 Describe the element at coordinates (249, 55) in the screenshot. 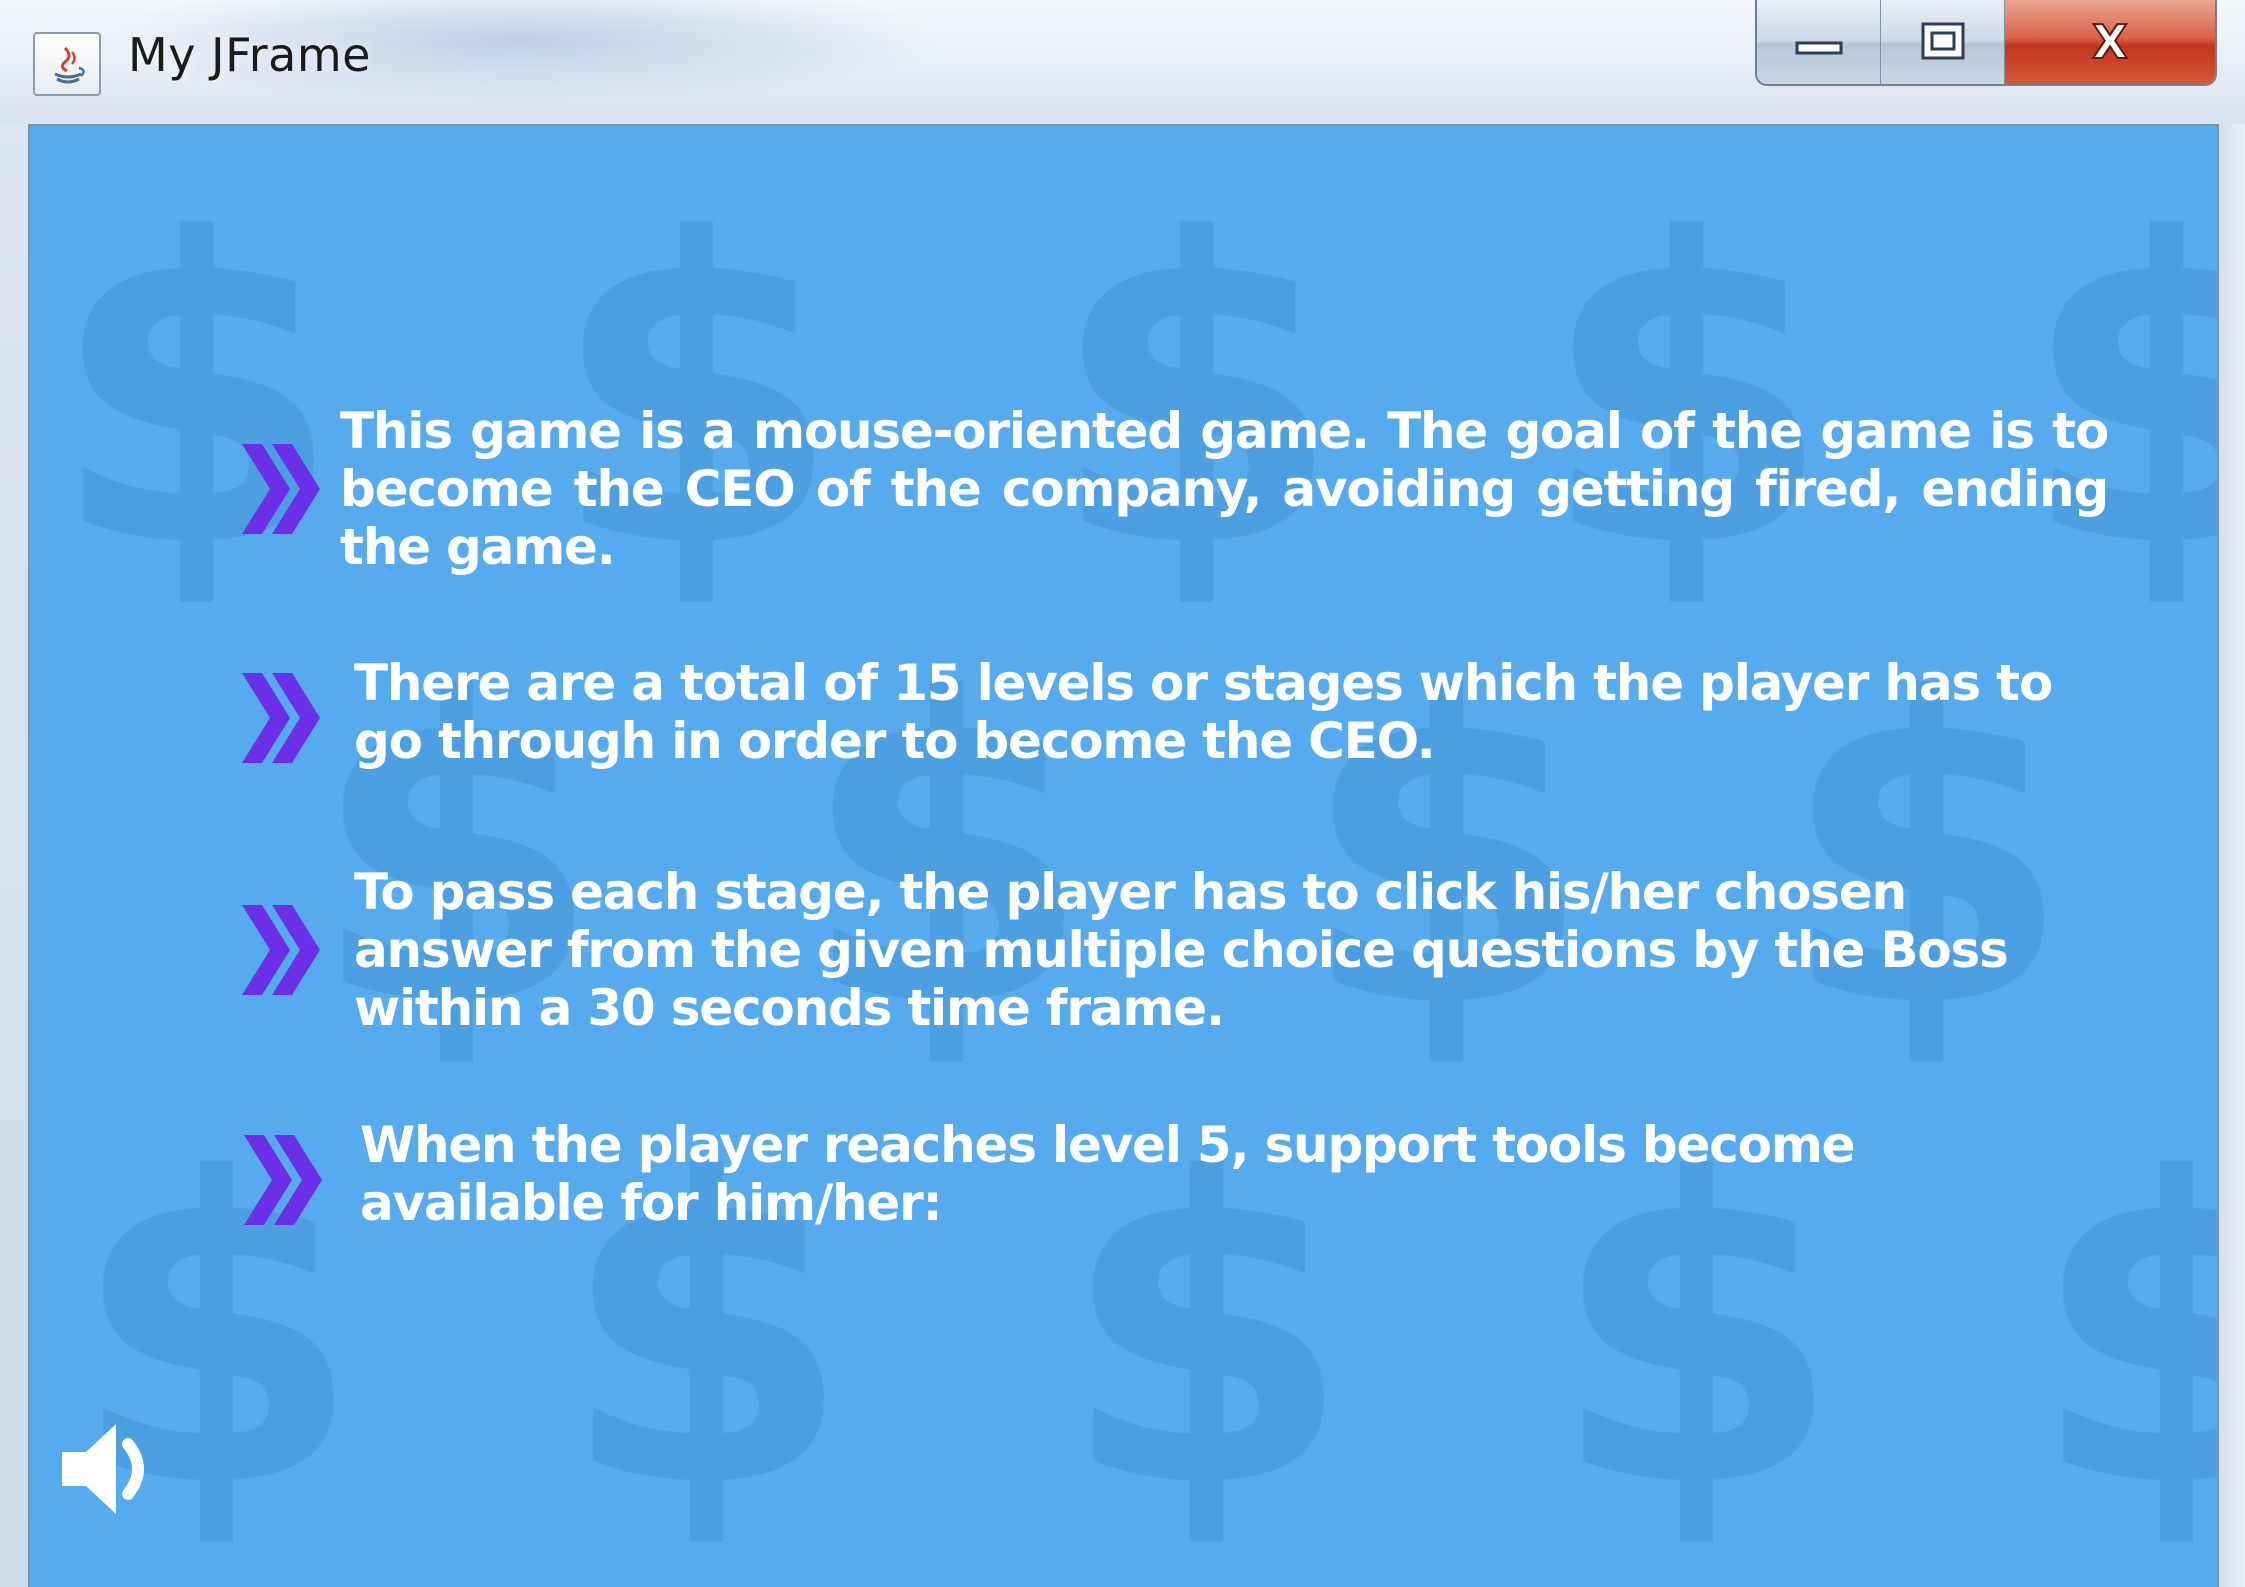

I see `window-title: My JFrame` at that location.